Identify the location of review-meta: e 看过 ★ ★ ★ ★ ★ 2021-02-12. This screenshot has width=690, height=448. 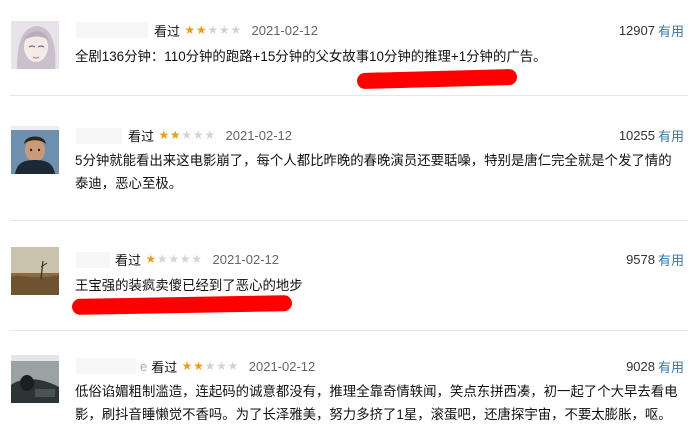
(227, 366).